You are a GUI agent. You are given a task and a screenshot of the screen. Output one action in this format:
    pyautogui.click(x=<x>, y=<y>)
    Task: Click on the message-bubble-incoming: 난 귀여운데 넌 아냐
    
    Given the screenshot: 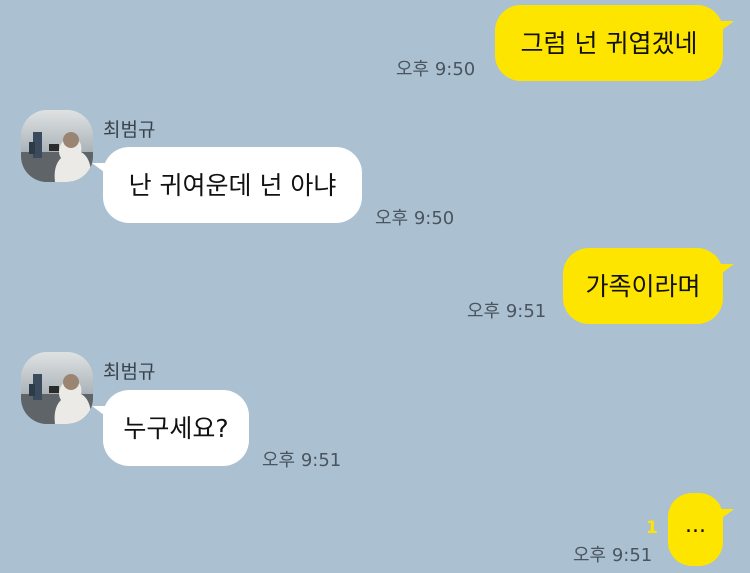 What is the action you would take?
    pyautogui.click(x=227, y=185)
    